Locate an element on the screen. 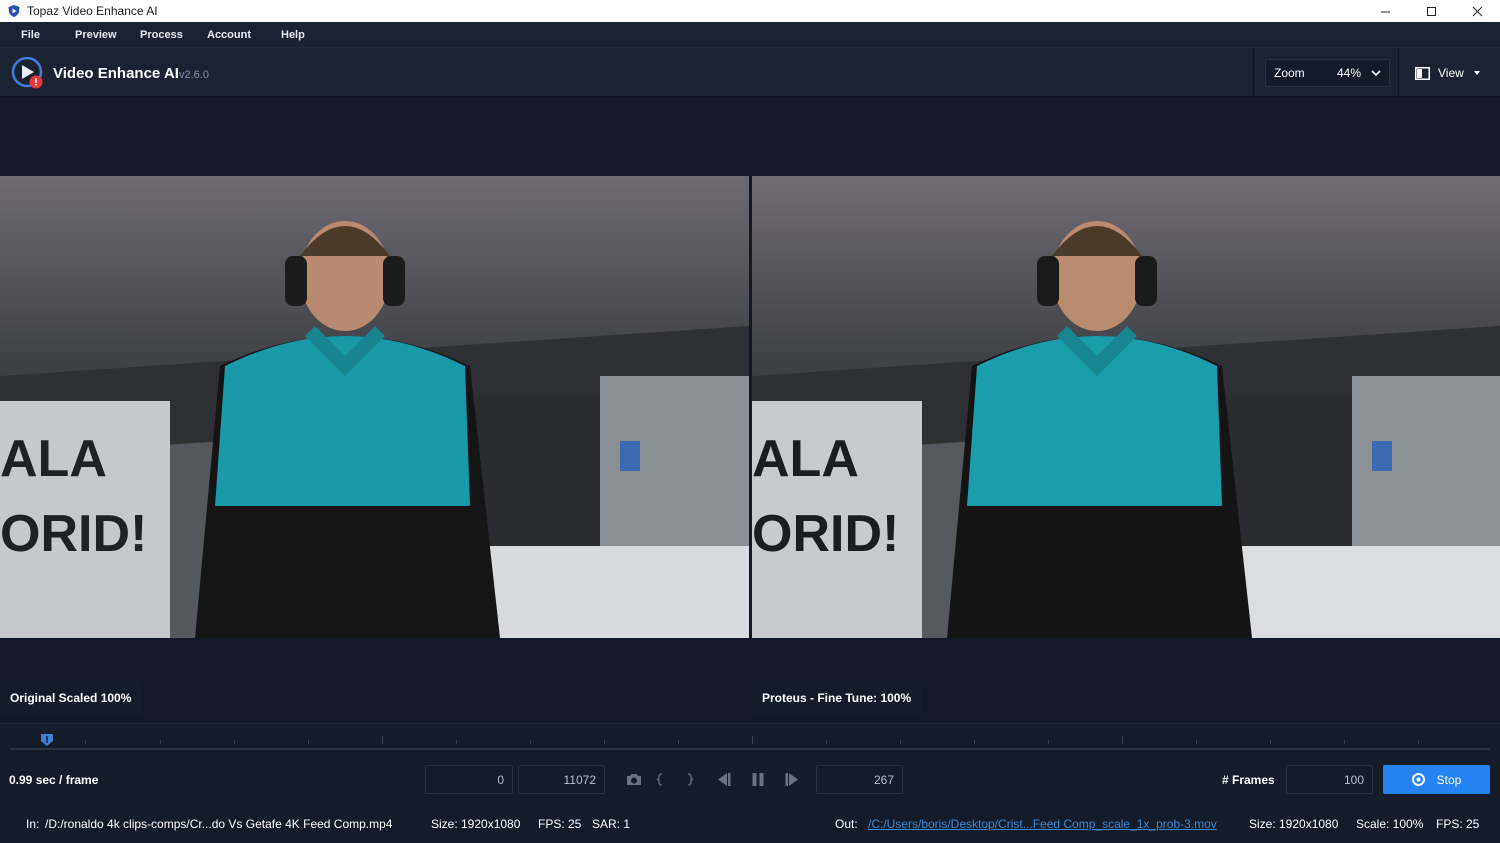  input-size: Size: 1920x1080 is located at coordinates (476, 824).